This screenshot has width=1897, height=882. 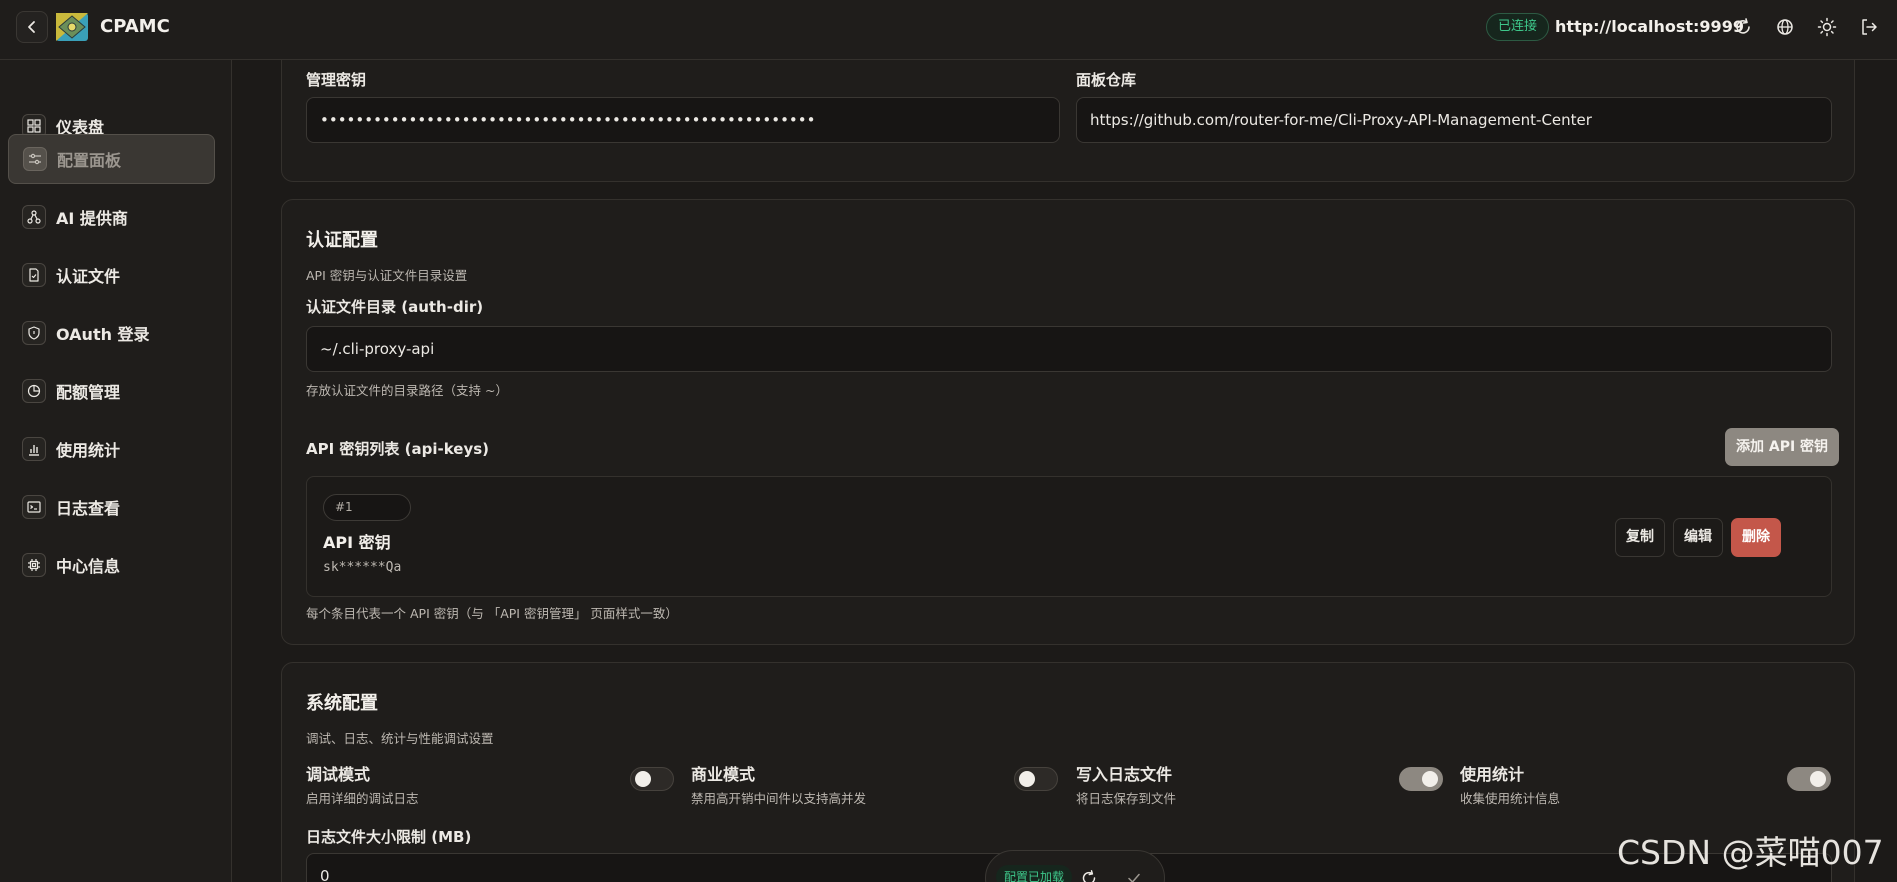 What do you see at coordinates (1492, 774) in the screenshot?
I see `toggle-title-usage-stats: 使用统计` at bounding box center [1492, 774].